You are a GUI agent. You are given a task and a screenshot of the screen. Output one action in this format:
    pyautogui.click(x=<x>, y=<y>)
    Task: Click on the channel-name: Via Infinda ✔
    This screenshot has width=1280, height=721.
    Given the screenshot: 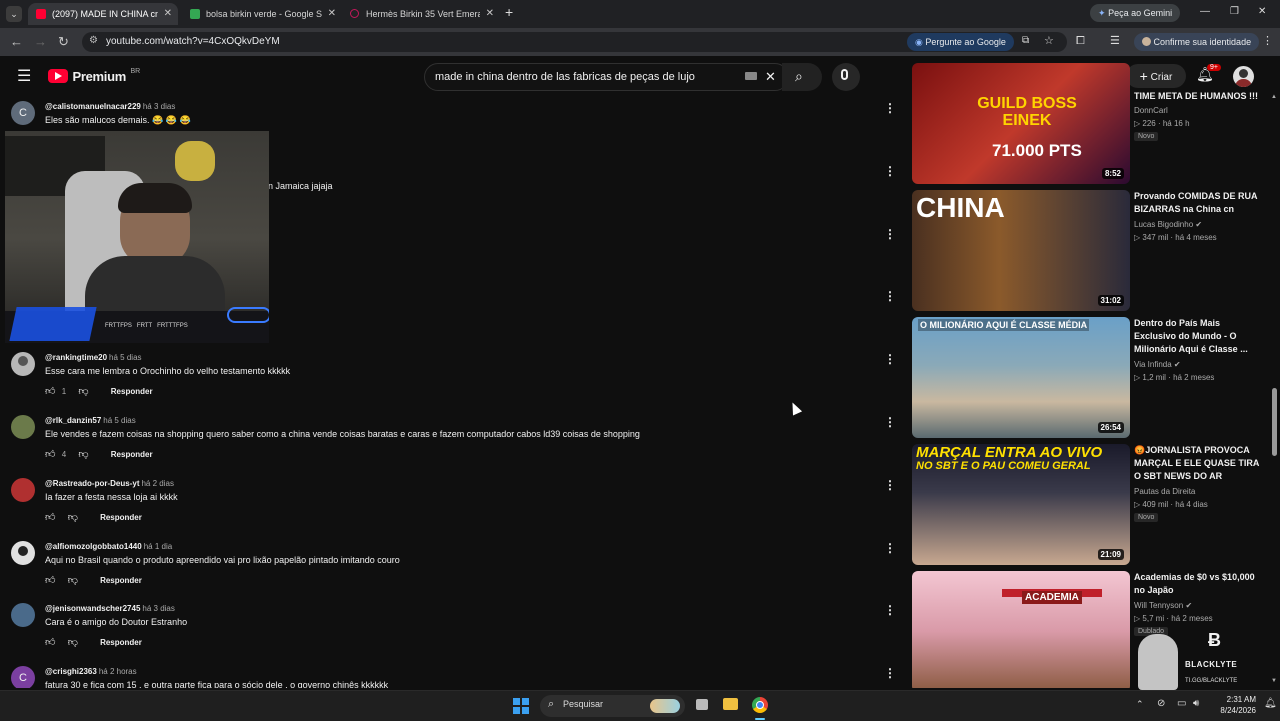 What is the action you would take?
    pyautogui.click(x=1157, y=364)
    